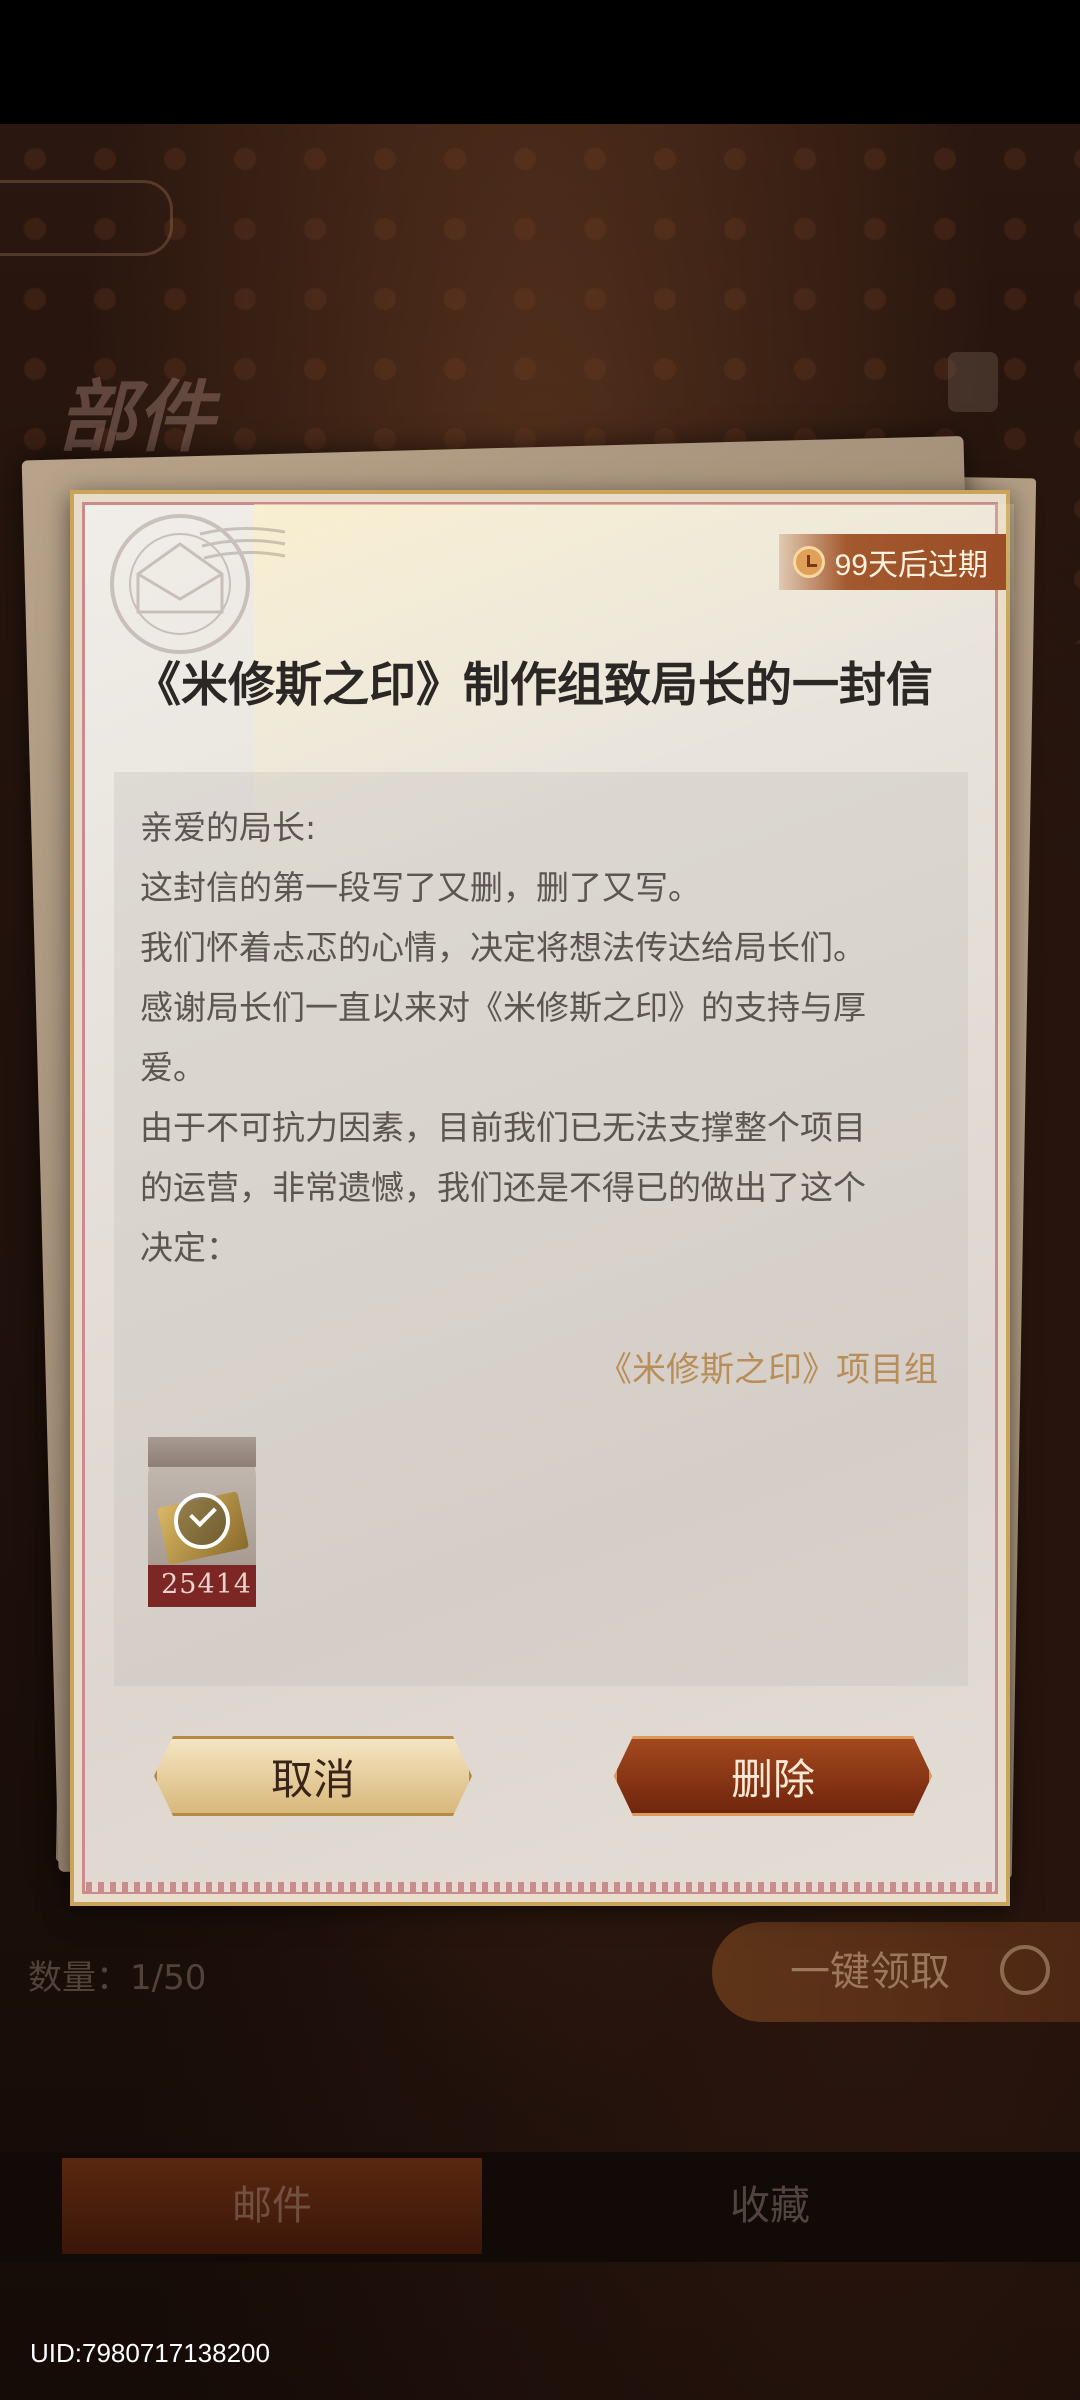 The image size is (1080, 2400). What do you see at coordinates (503, 947) in the screenshot?
I see `body-line: 我们怀着忐忑的心情，决定将想法传达给局长们。` at bounding box center [503, 947].